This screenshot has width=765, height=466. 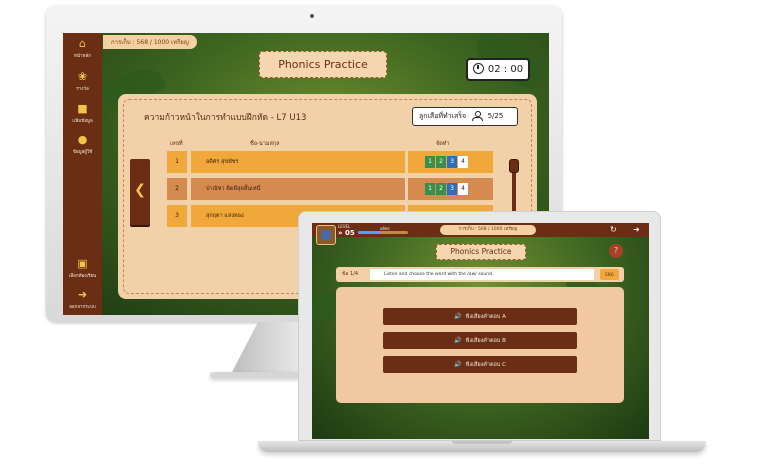 I want to click on row-name: ปาณิชา คิดดีสุดสิ้นเหนื่, so click(x=298, y=189).